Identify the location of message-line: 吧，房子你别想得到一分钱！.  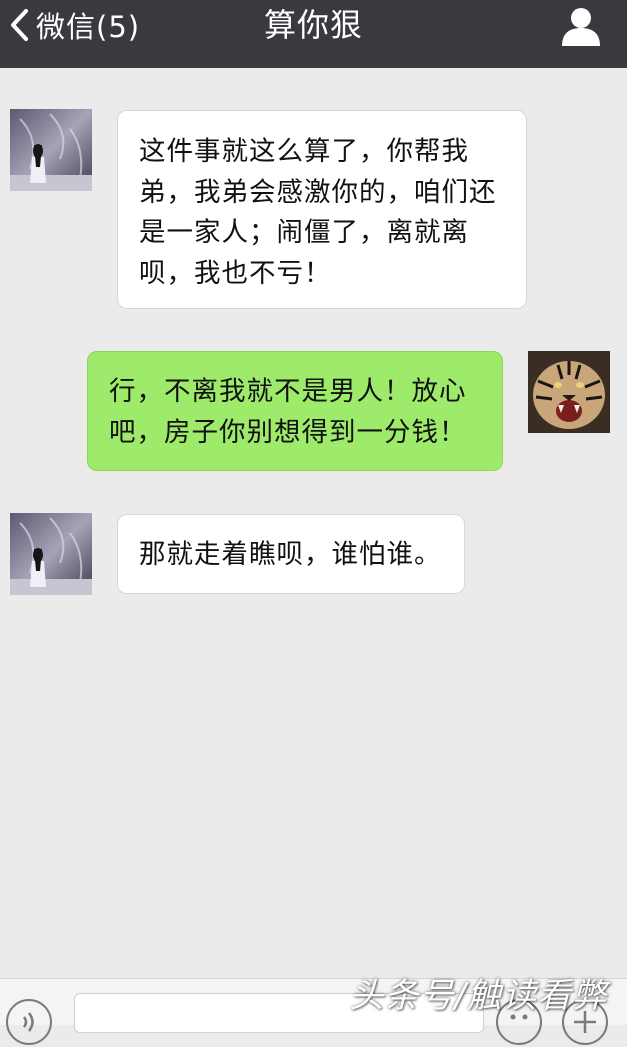
(288, 432).